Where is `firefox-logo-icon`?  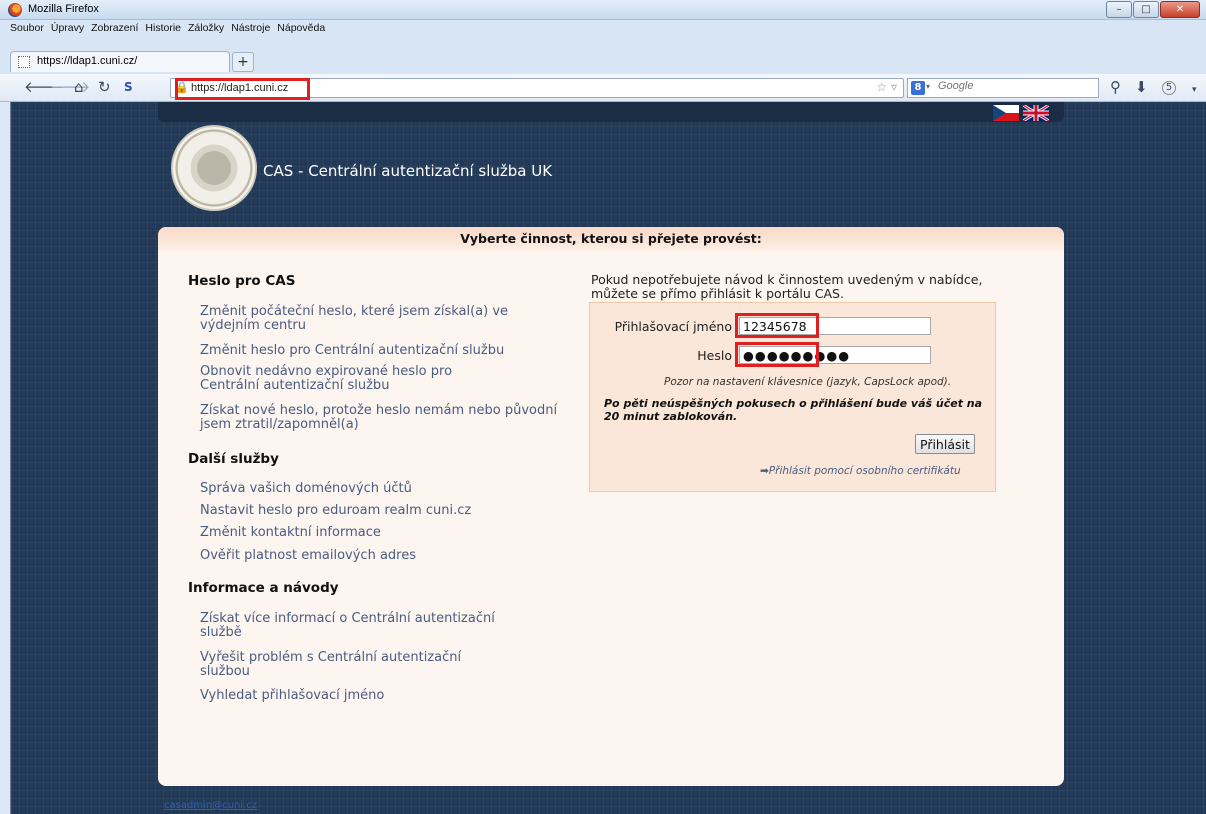 firefox-logo-icon is located at coordinates (15, 10).